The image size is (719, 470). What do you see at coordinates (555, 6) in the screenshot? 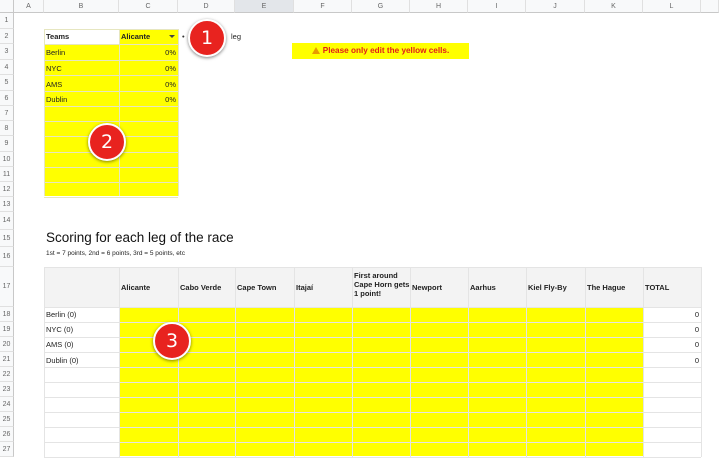
I see `column-header-j: J` at bounding box center [555, 6].